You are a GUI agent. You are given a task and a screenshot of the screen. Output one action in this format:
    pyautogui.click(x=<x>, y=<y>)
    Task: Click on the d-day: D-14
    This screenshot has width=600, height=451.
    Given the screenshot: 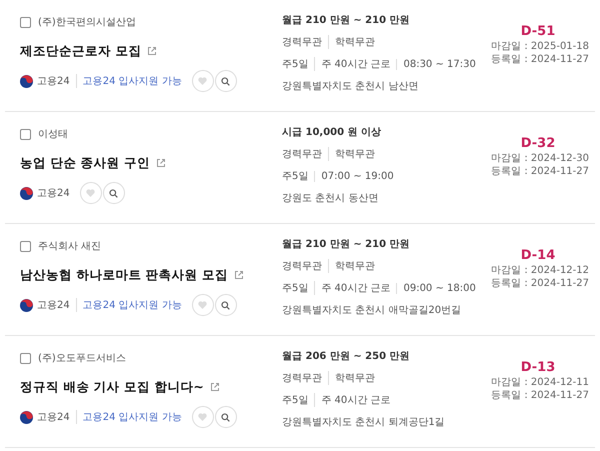 What is the action you would take?
    pyautogui.click(x=538, y=255)
    